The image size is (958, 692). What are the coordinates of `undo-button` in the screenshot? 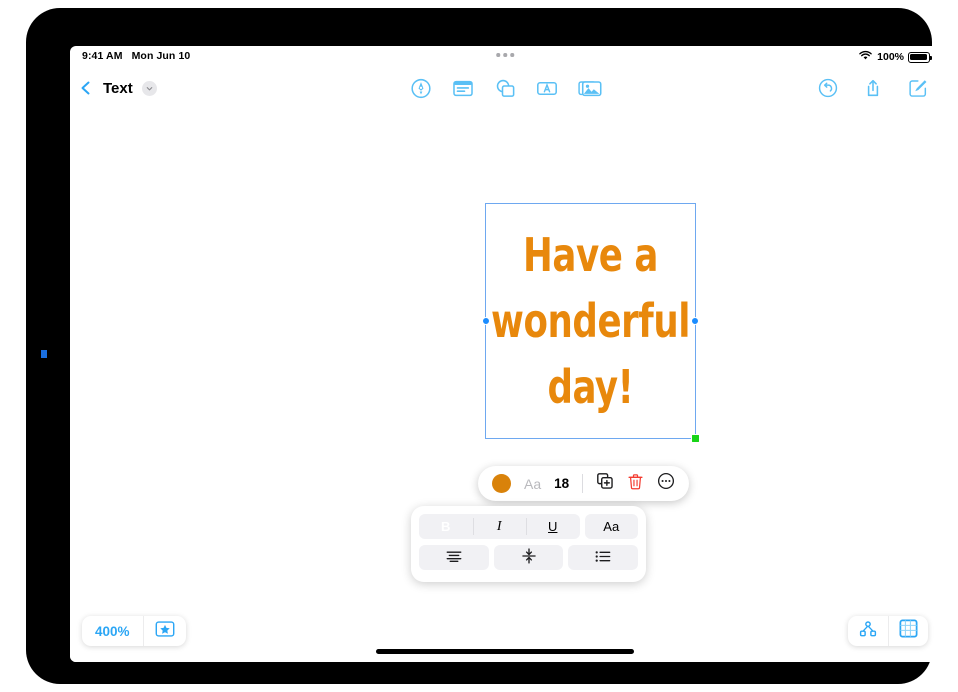 It's located at (828, 88).